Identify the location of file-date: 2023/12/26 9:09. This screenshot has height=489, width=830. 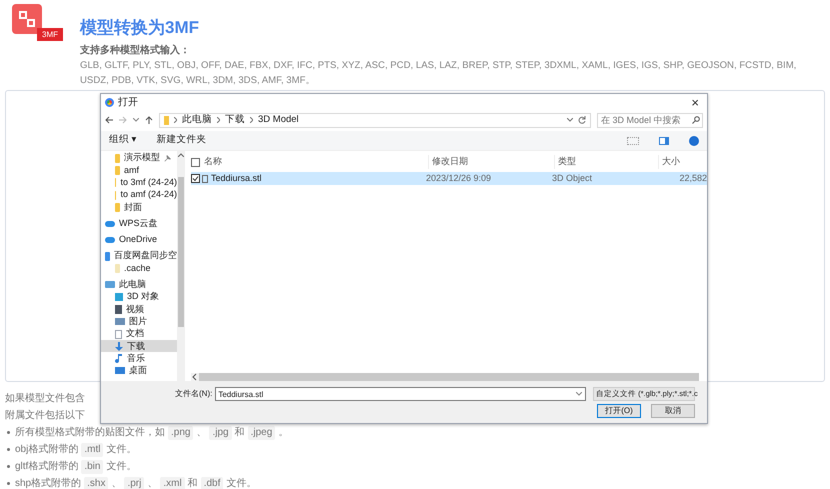
(458, 178).